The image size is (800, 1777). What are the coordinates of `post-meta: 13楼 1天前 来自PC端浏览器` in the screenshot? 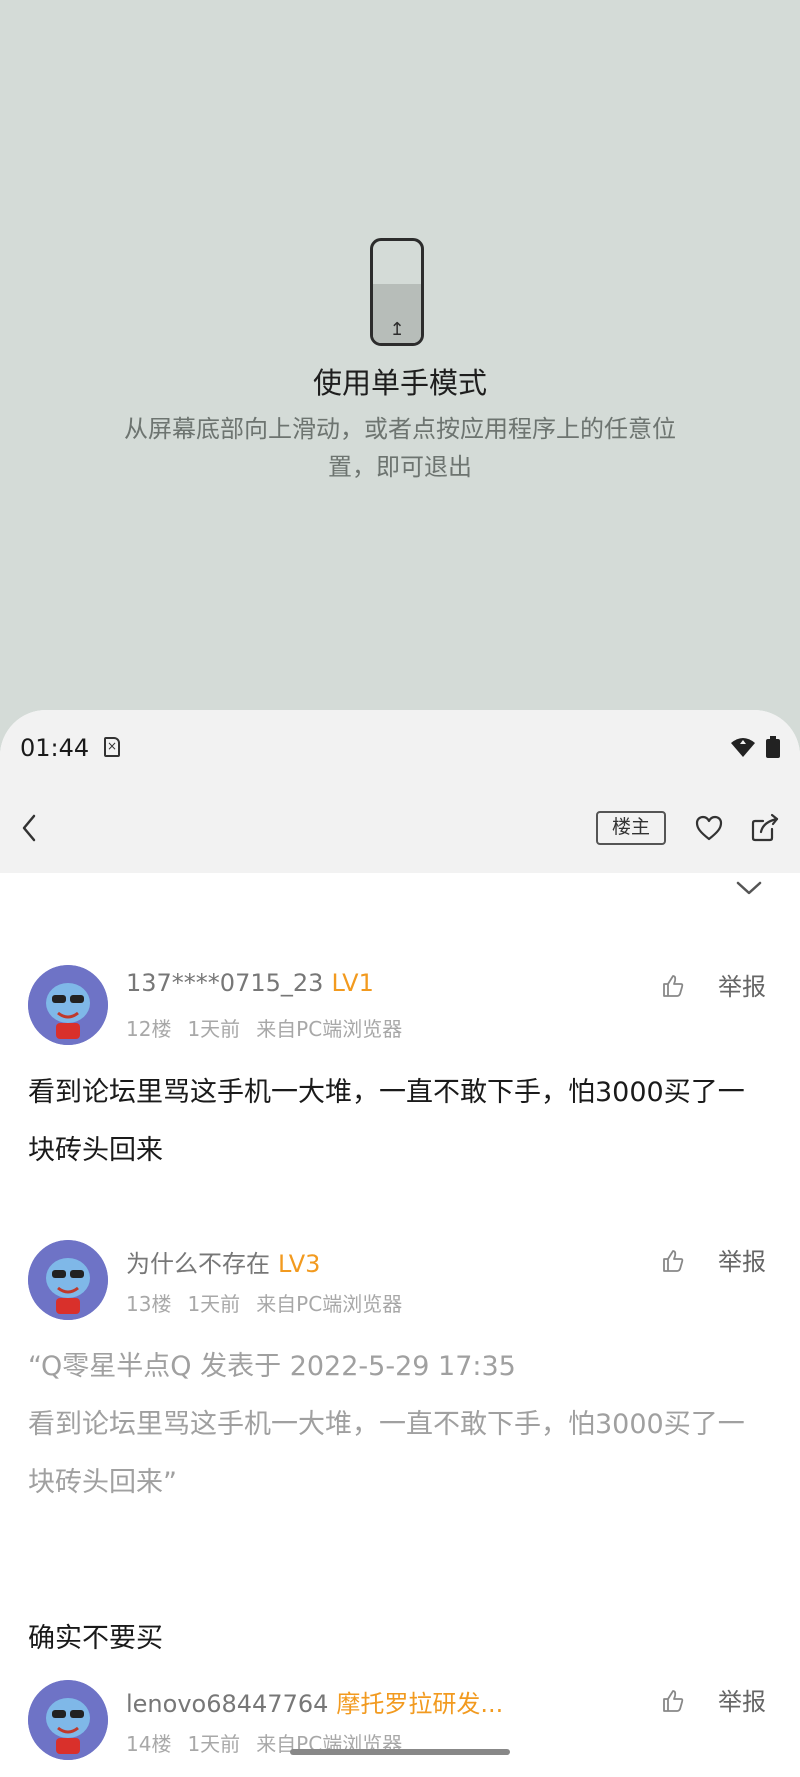 It's located at (272, 1302).